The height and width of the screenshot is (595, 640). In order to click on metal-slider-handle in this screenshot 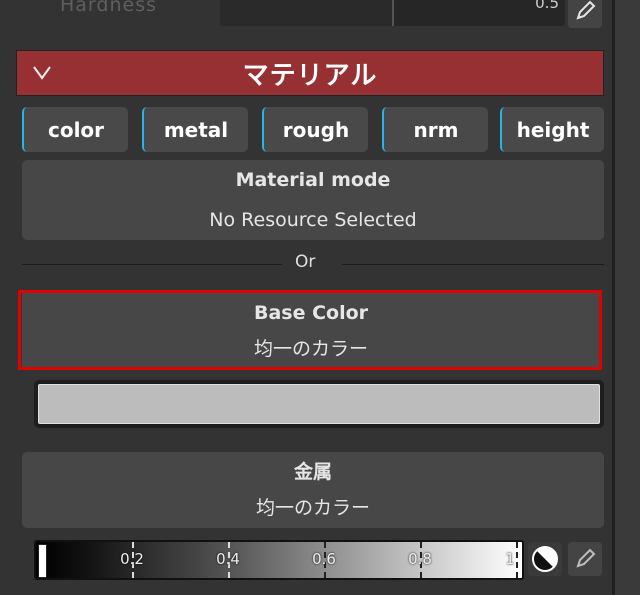, I will do `click(42, 561)`.